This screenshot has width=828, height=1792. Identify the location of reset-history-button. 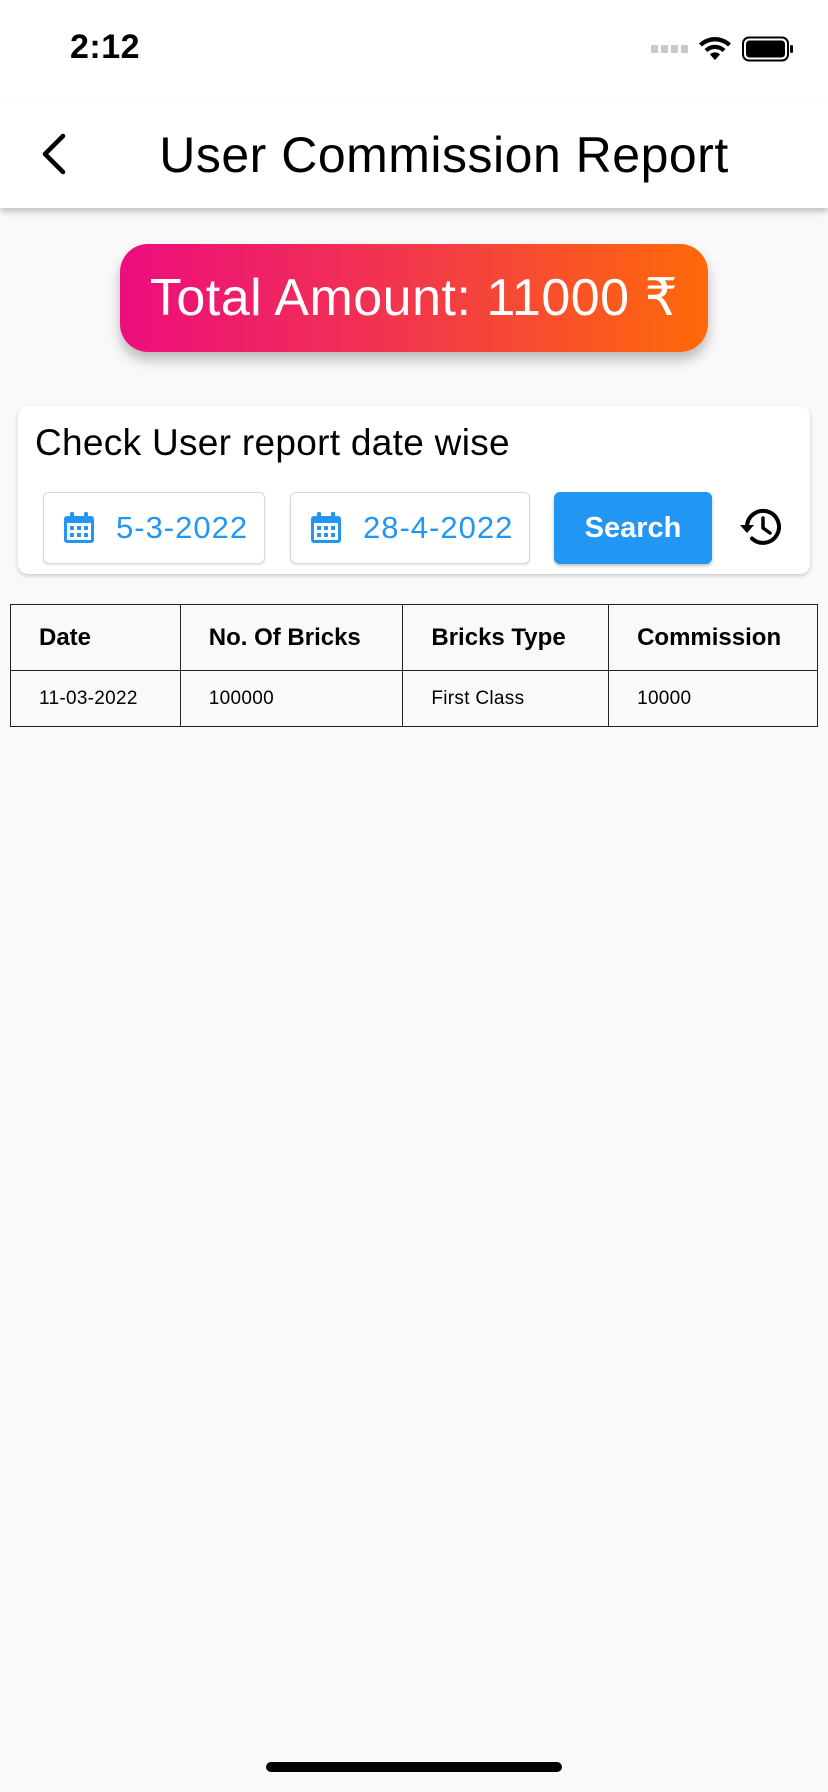
(761, 527).